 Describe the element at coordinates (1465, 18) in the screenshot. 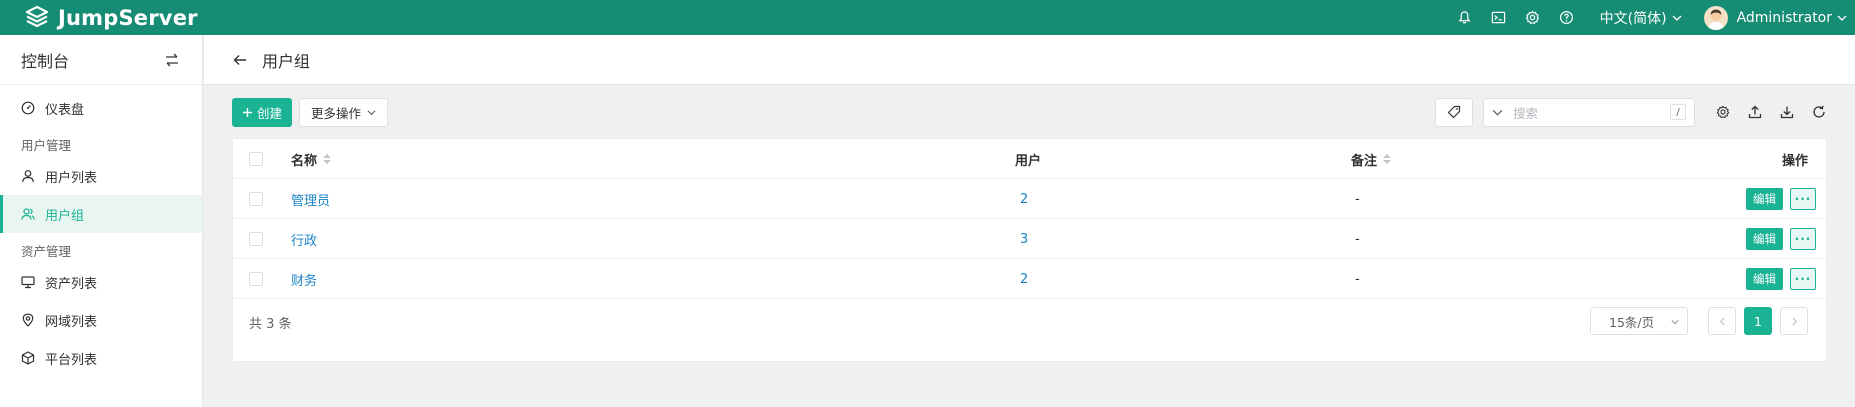

I see `bell-icon` at that location.